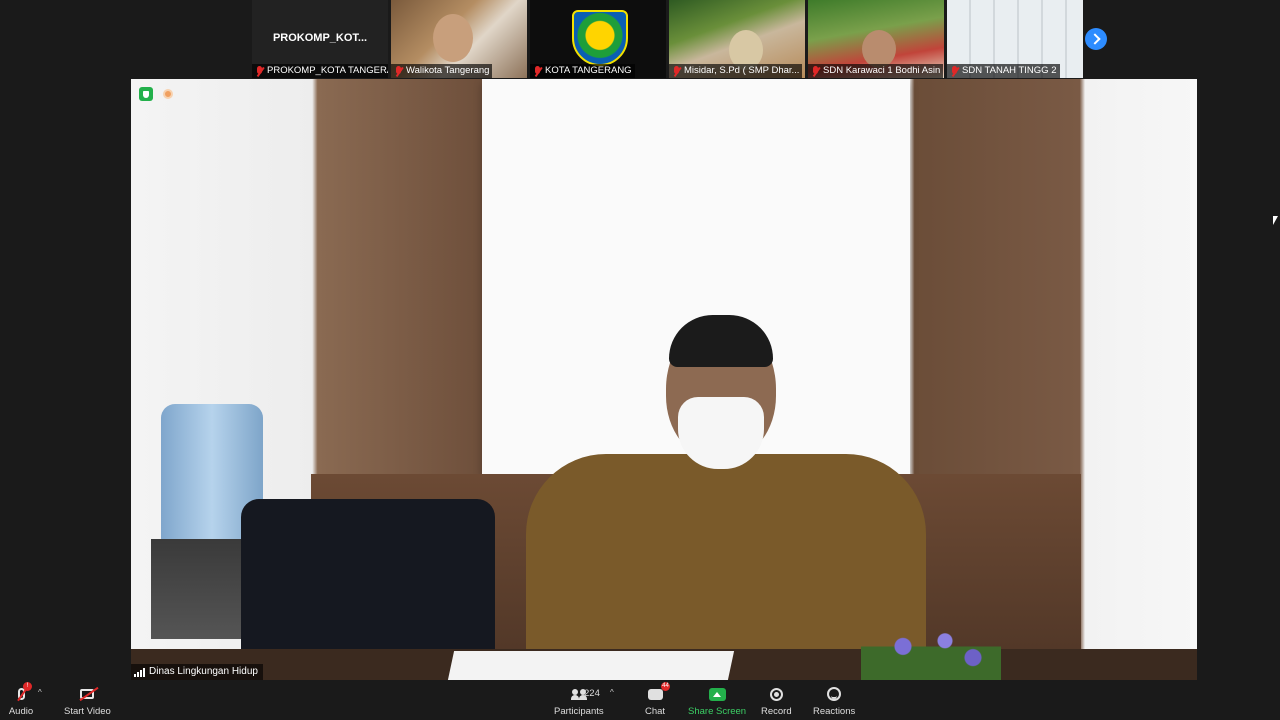 This screenshot has height=720, width=1280. What do you see at coordinates (717, 694) in the screenshot?
I see `share-screen-icon` at bounding box center [717, 694].